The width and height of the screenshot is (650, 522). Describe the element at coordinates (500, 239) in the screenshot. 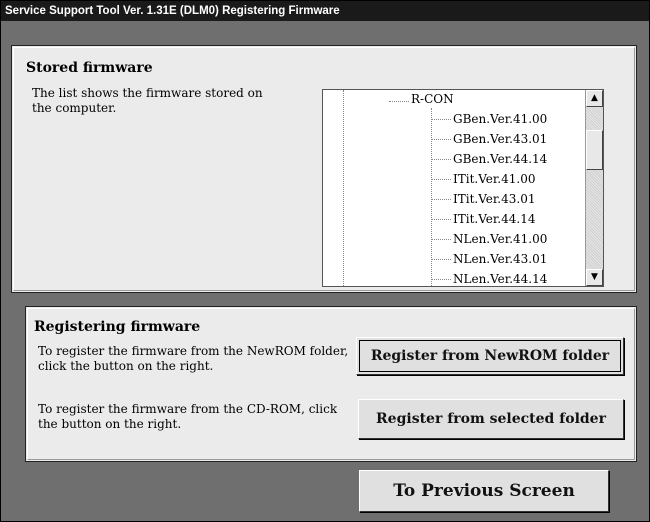

I see `tree-item-label: NLen.Ver.41.00` at that location.